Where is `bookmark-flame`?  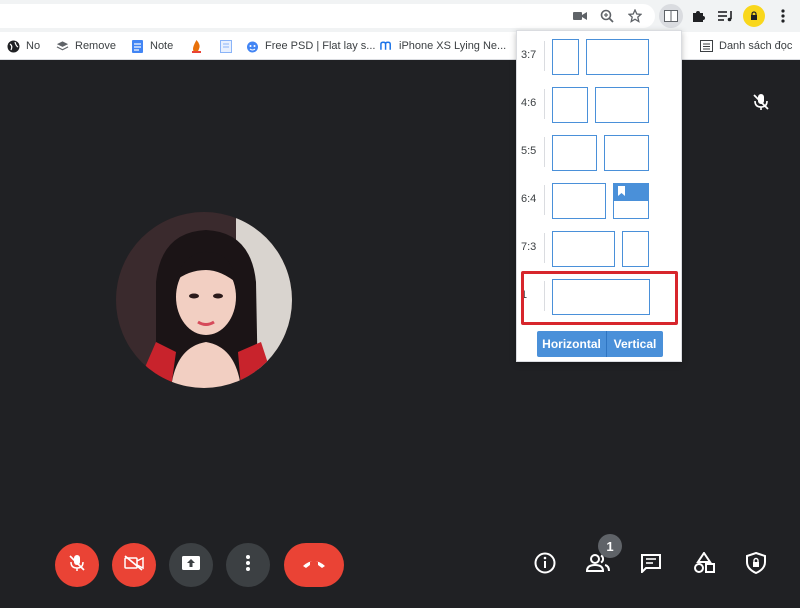
bookmark-flame is located at coordinates (196, 46).